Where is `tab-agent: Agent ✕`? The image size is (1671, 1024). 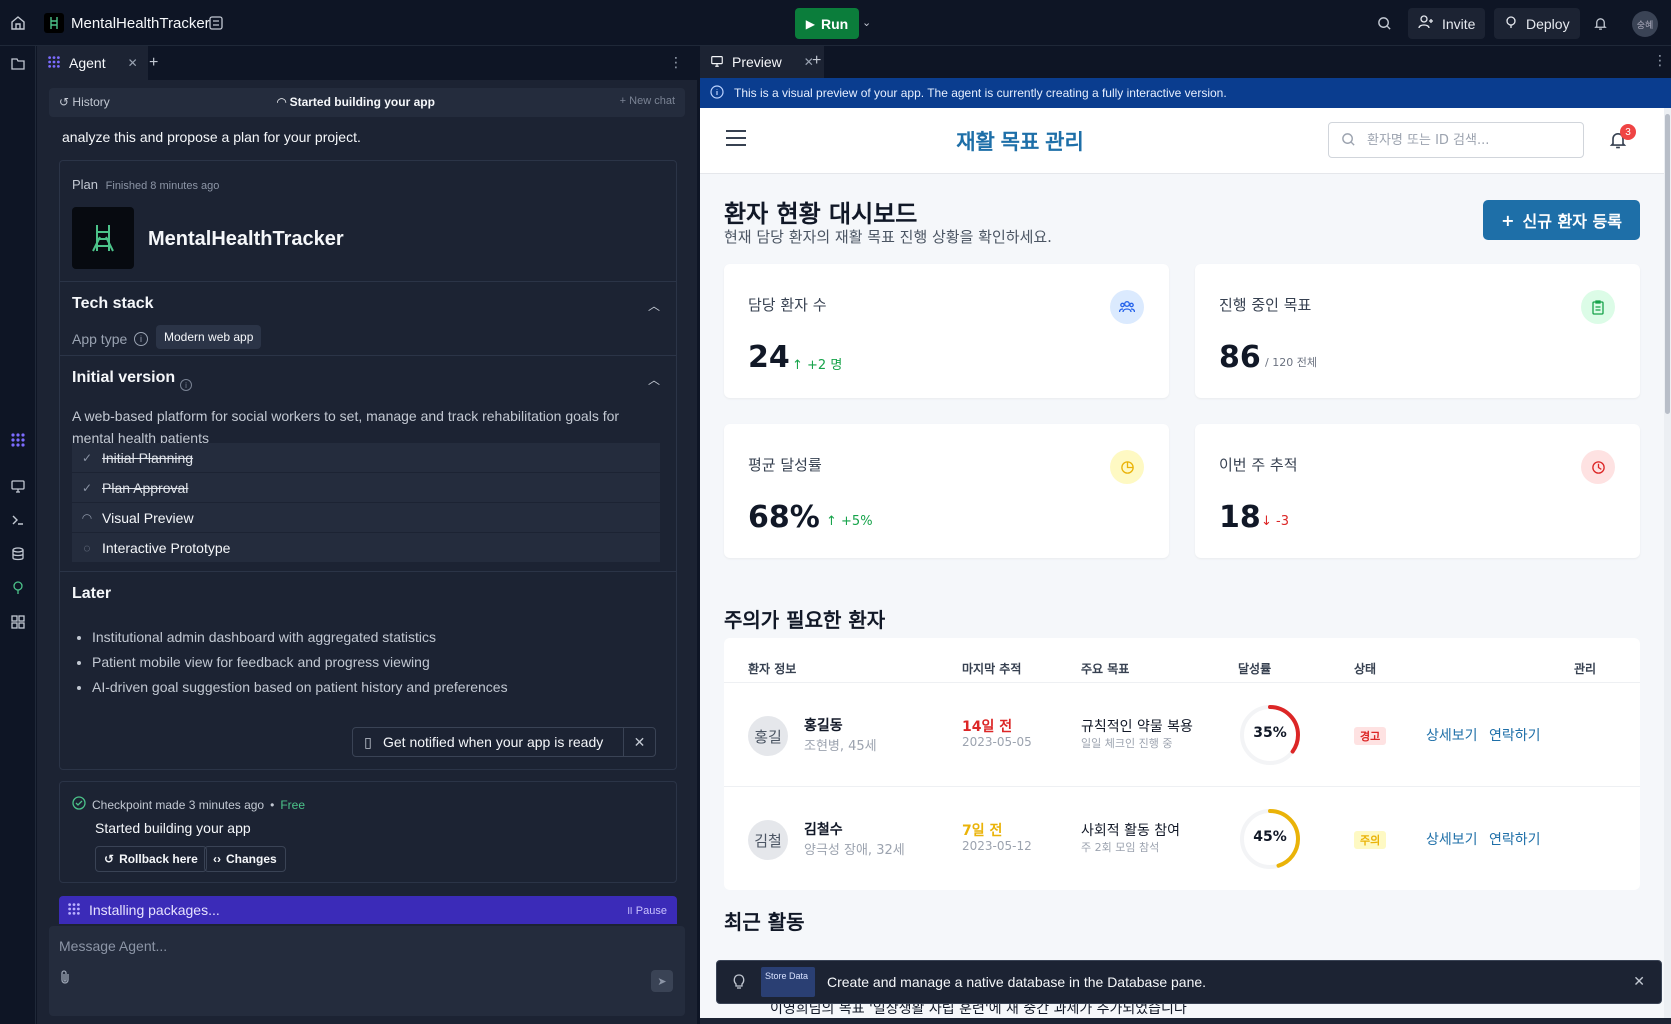
tab-agent: Agent ✕ is located at coordinates (92, 63).